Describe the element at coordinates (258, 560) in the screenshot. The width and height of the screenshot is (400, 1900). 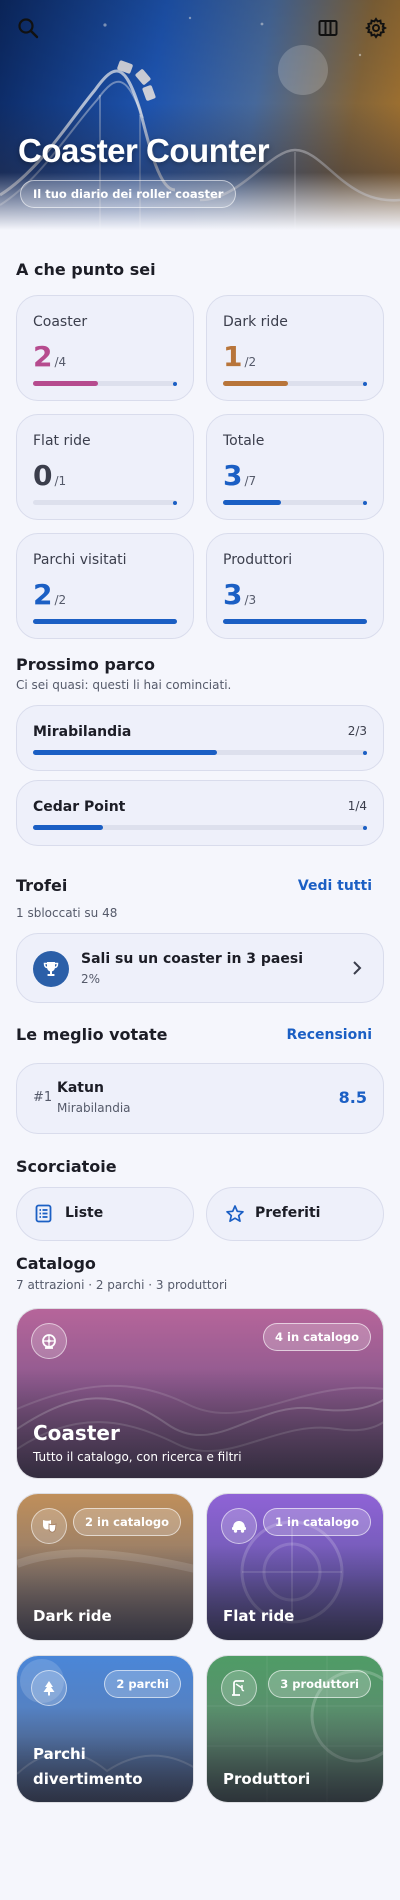
I see `stat-label: Produttori` at that location.